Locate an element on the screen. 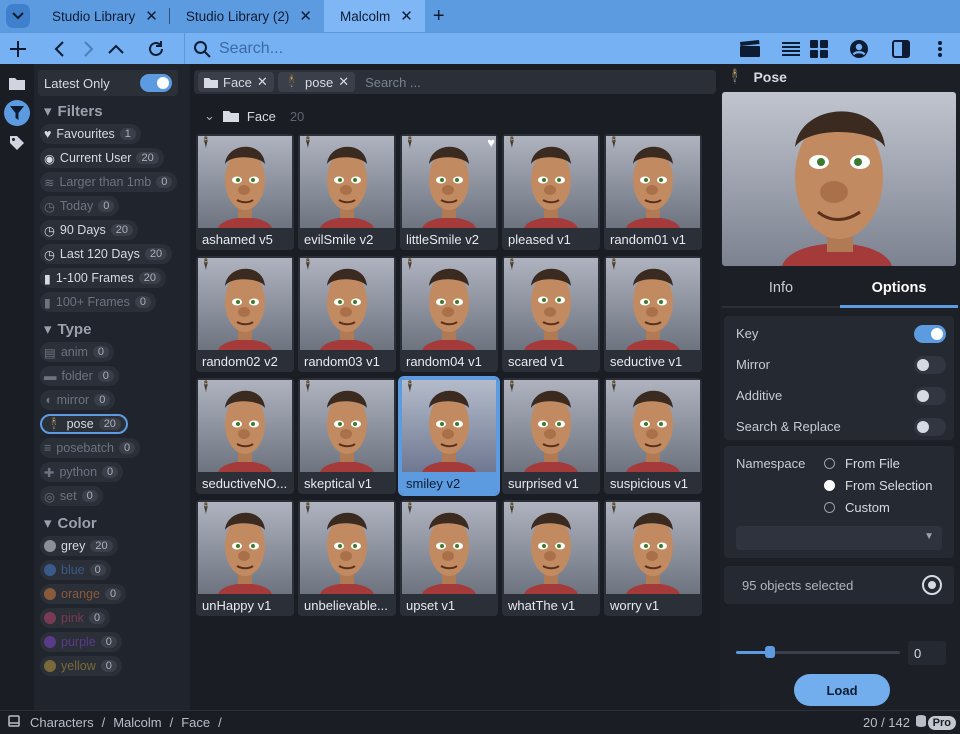 This screenshot has width=960, height=734. tab-info: Info is located at coordinates (781, 289).